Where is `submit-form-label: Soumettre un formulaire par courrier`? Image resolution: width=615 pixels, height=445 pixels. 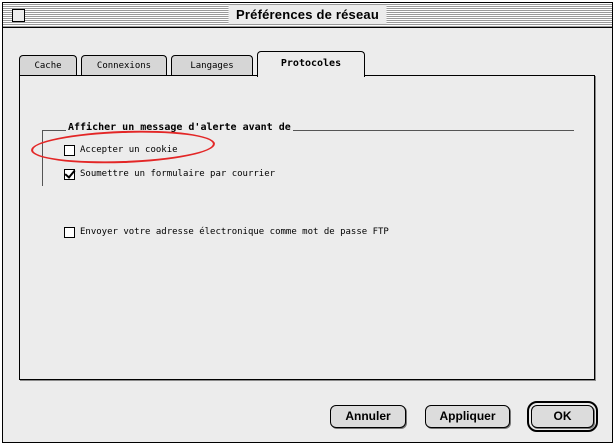
submit-form-label: Soumettre un formulaire par courrier is located at coordinates (177, 174).